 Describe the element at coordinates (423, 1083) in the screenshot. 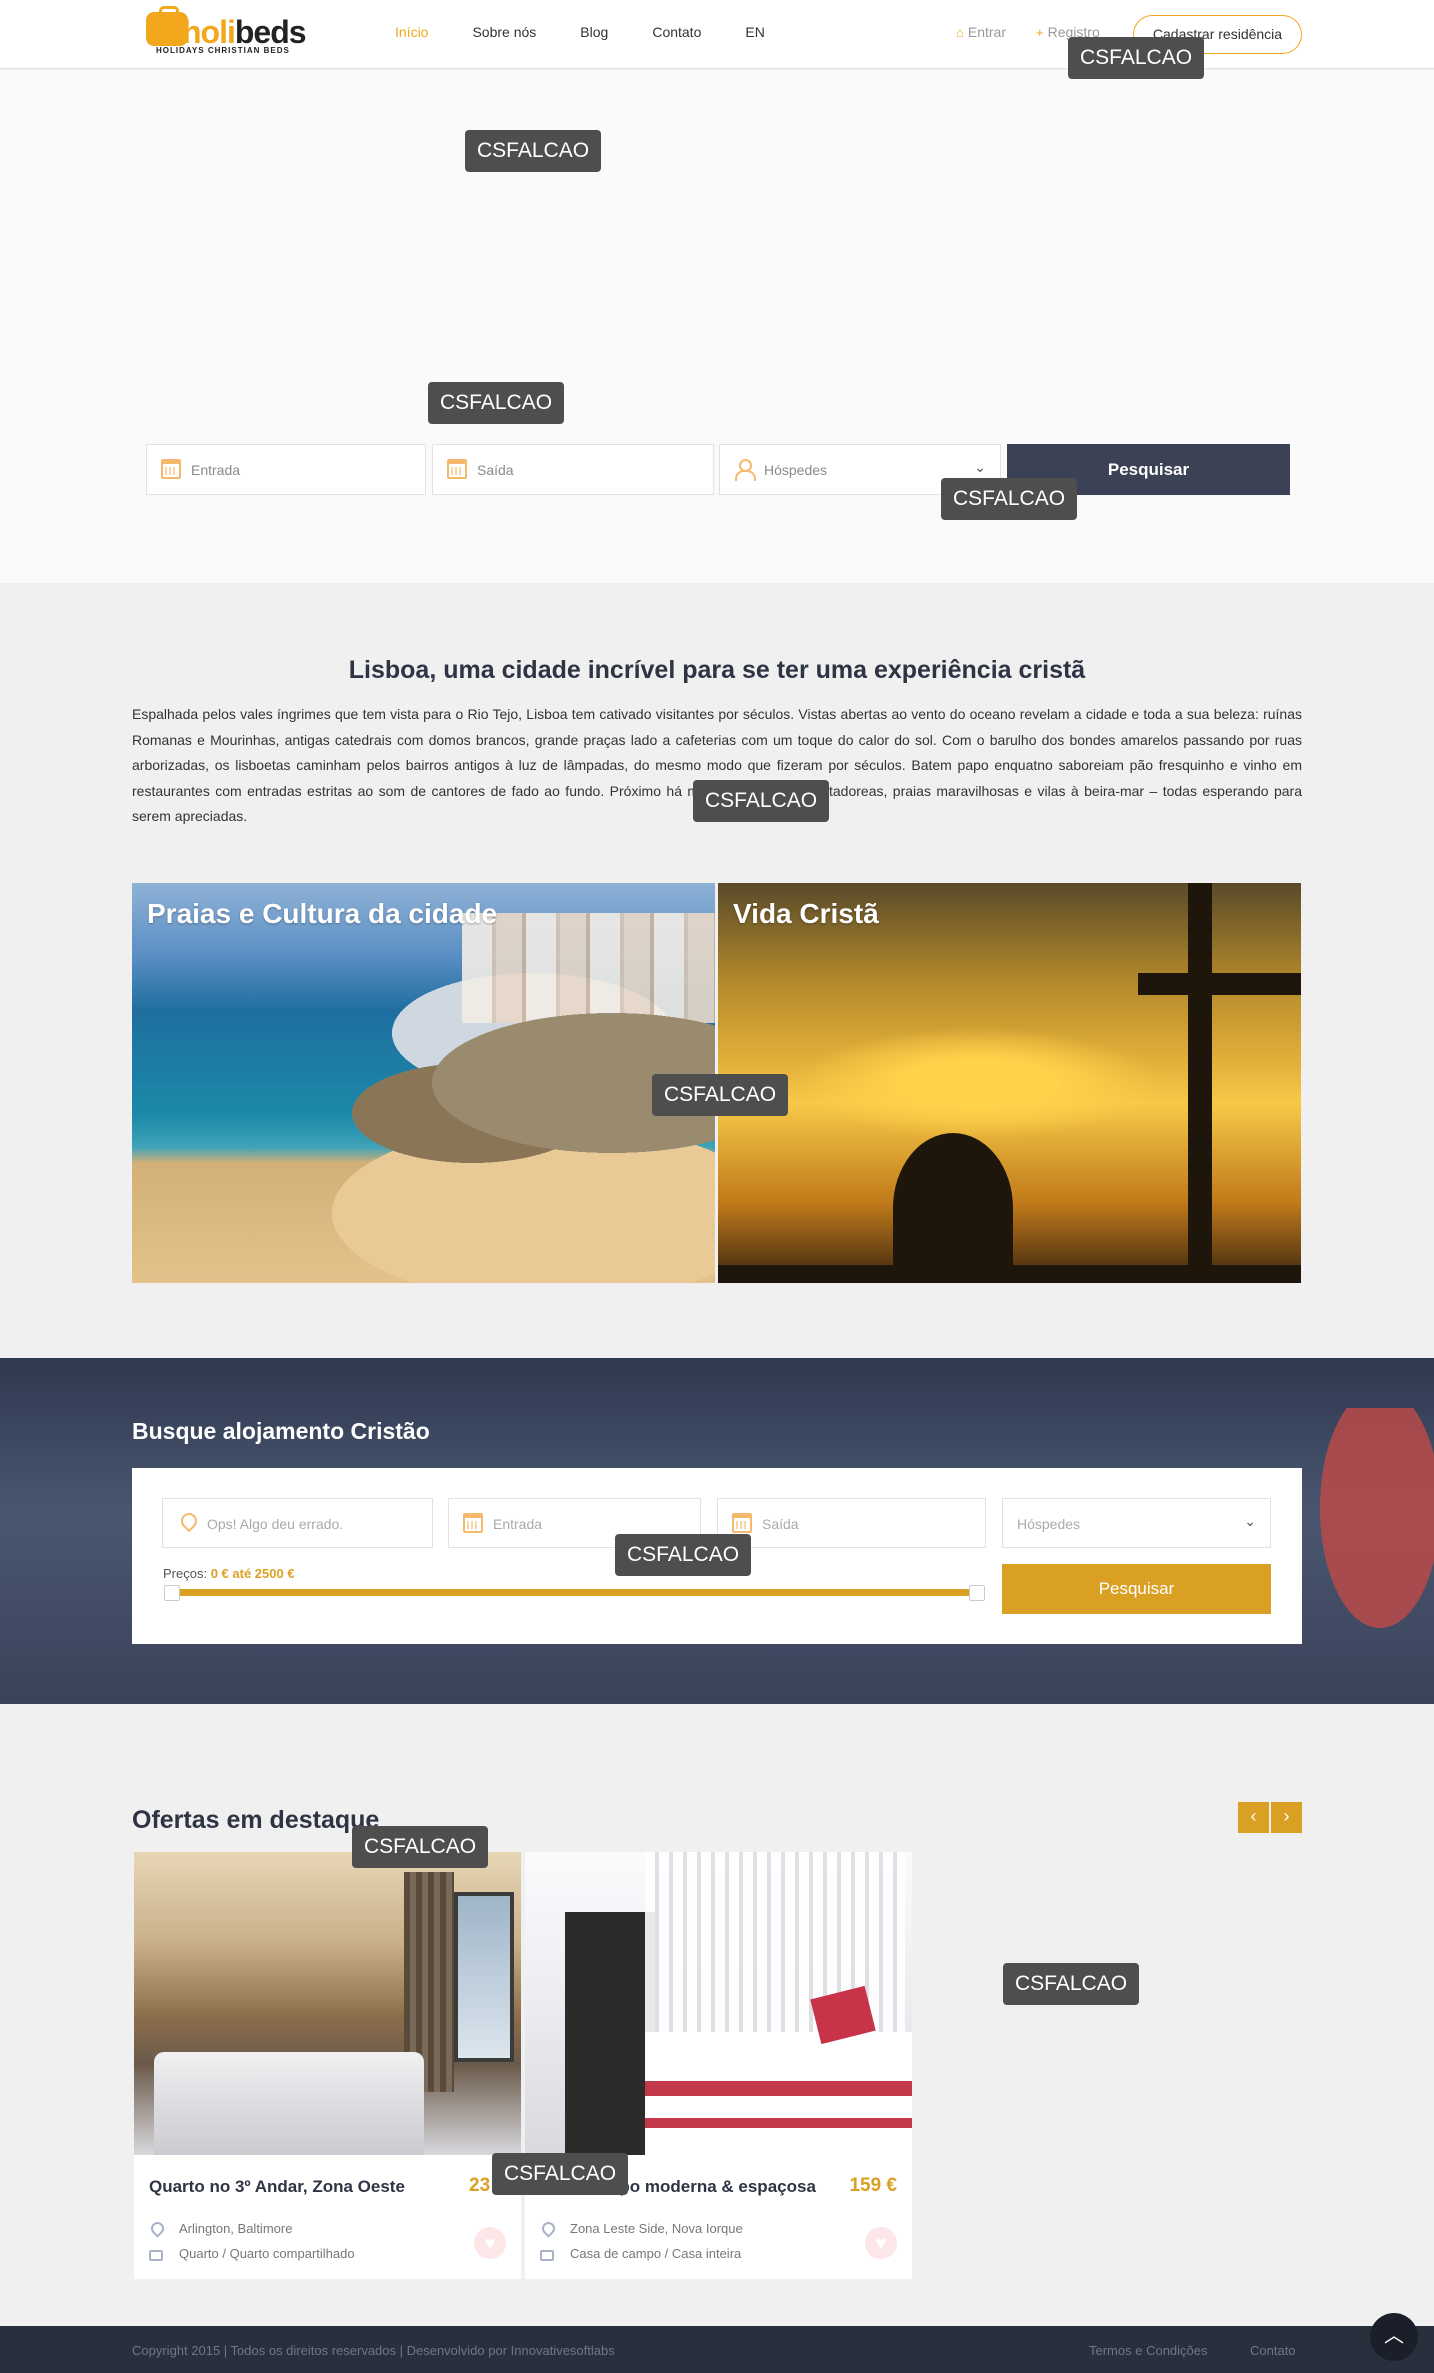

I see `tile-beaches-culture: Praias e Cultura da cidade` at that location.